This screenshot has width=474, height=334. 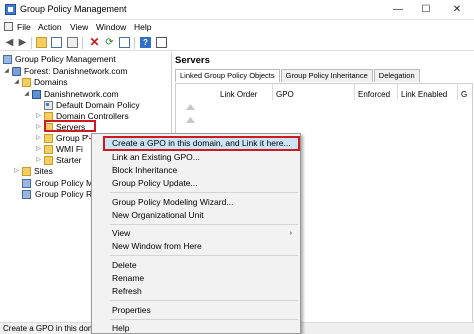 I want to click on menu-view: View ›, so click(x=196, y=233).